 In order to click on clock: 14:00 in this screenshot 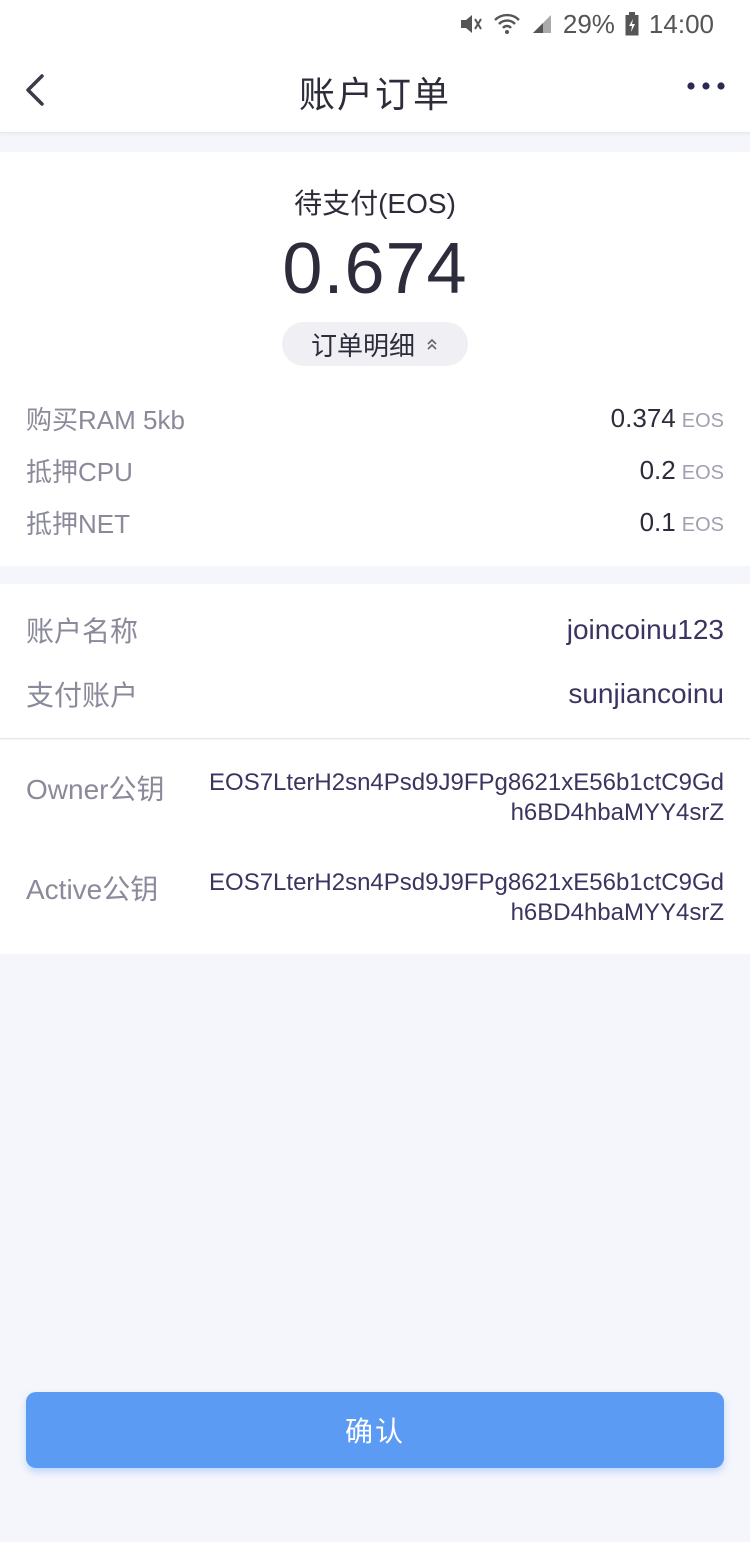, I will do `click(681, 23)`.